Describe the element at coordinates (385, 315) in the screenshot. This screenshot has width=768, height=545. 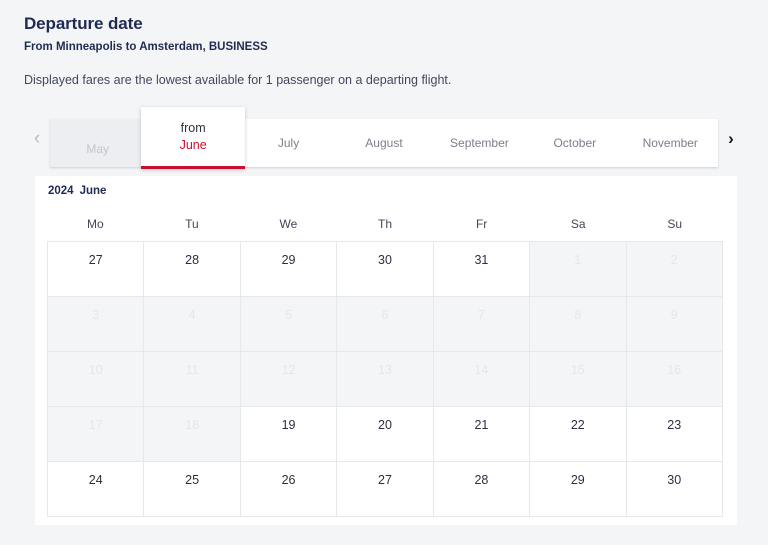
I see `day-number: 6` at that location.